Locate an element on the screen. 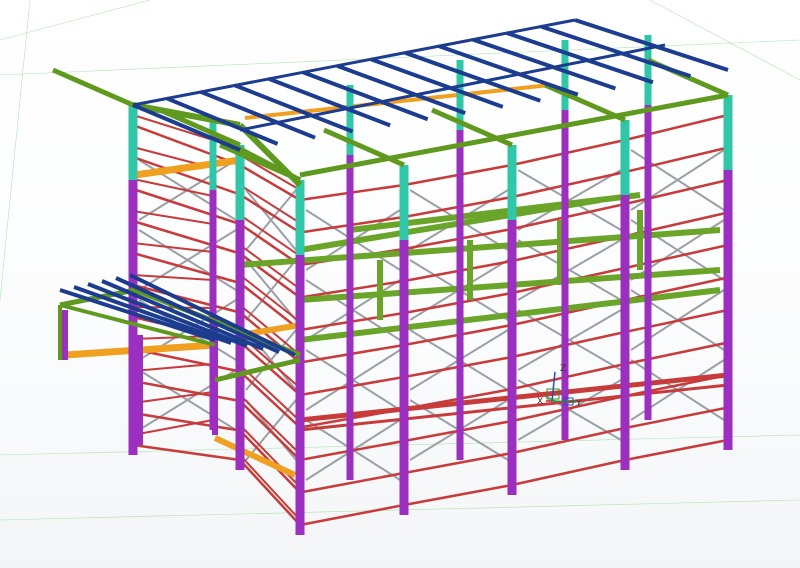 This screenshot has width=800, height=568. z-axis-label: Z is located at coordinates (563, 369).